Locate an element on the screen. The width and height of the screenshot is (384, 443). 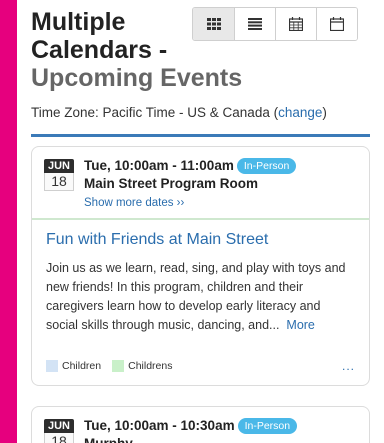
tag-swatch-blue is located at coordinates (52, 366).